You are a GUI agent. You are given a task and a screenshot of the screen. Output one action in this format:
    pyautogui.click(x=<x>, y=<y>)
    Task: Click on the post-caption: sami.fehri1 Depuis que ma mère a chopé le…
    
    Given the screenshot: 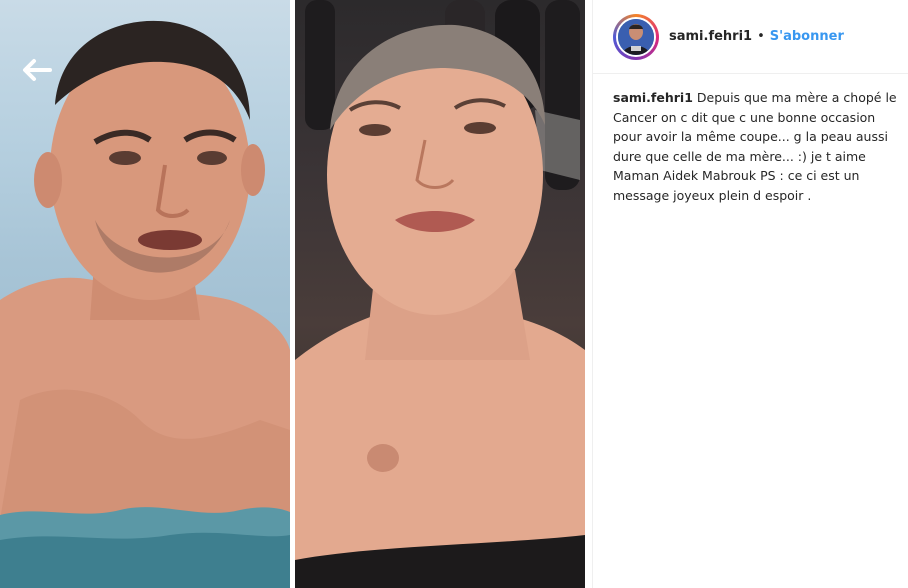 What is the action you would take?
    pyautogui.click(x=755, y=146)
    